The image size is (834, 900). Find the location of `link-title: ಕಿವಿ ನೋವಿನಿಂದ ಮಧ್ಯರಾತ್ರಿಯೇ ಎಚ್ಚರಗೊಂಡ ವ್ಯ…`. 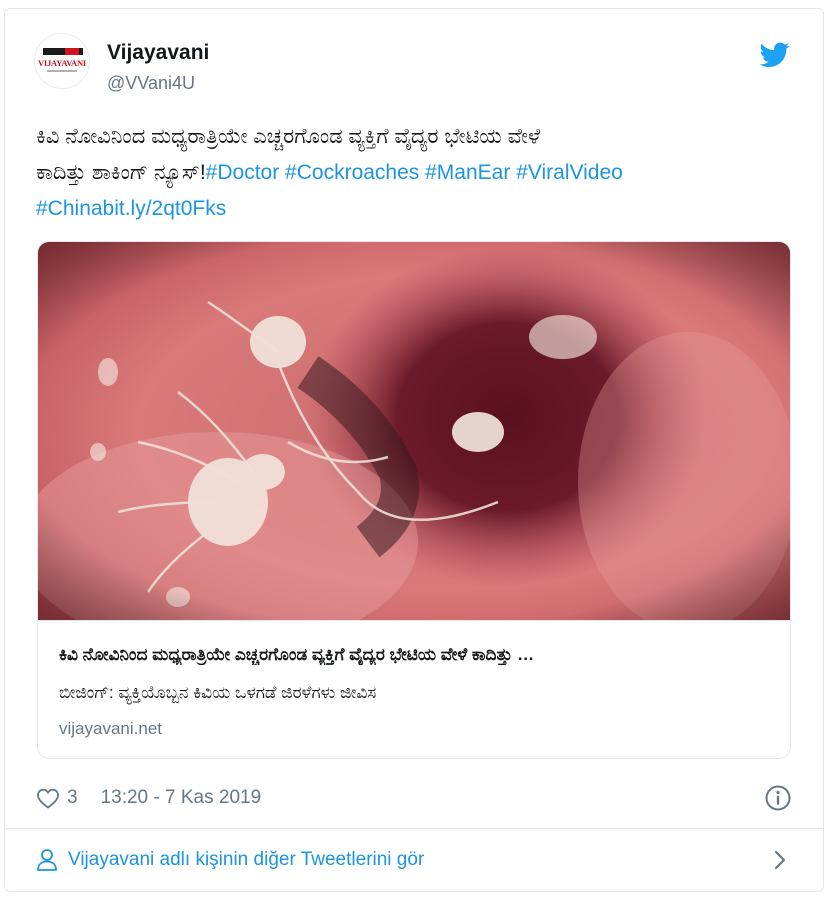

link-title: ಕಿವಿ ನೋವಿನಿಂದ ಮಧ್ಯರಾತ್ರಿಯೇ ಎಚ್ಚರಗೊಂಡ ವ್ಯ… is located at coordinates (415, 655).